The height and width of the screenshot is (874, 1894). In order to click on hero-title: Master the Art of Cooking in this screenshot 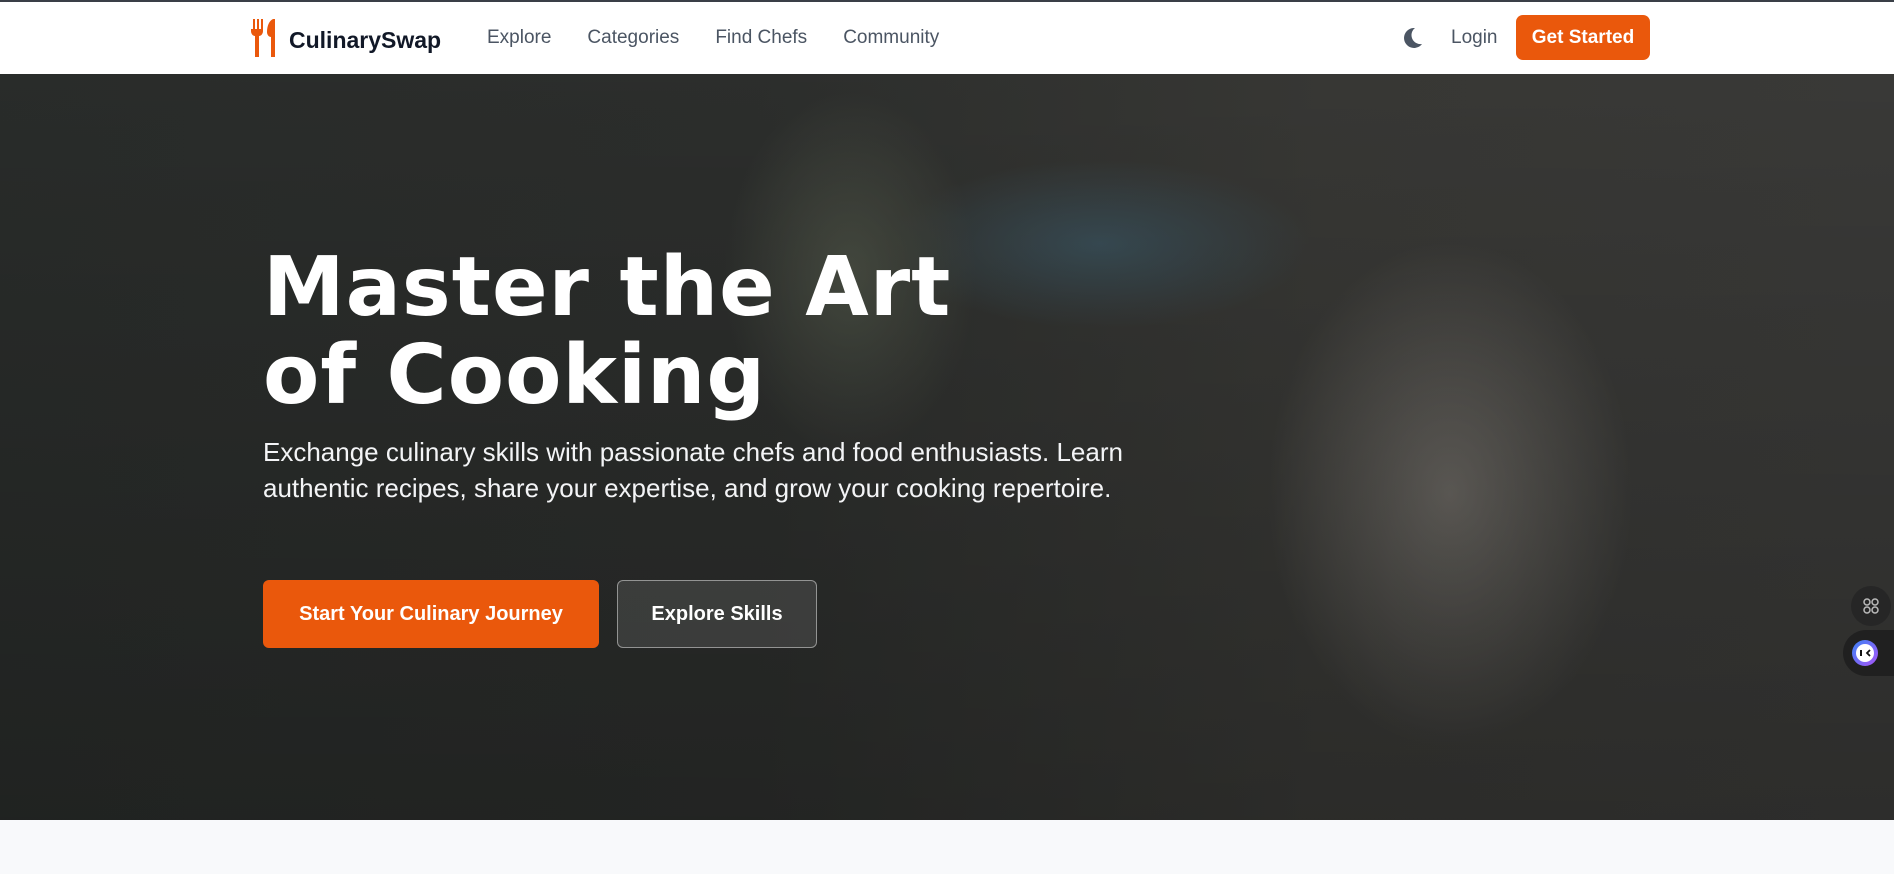, I will do `click(607, 331)`.